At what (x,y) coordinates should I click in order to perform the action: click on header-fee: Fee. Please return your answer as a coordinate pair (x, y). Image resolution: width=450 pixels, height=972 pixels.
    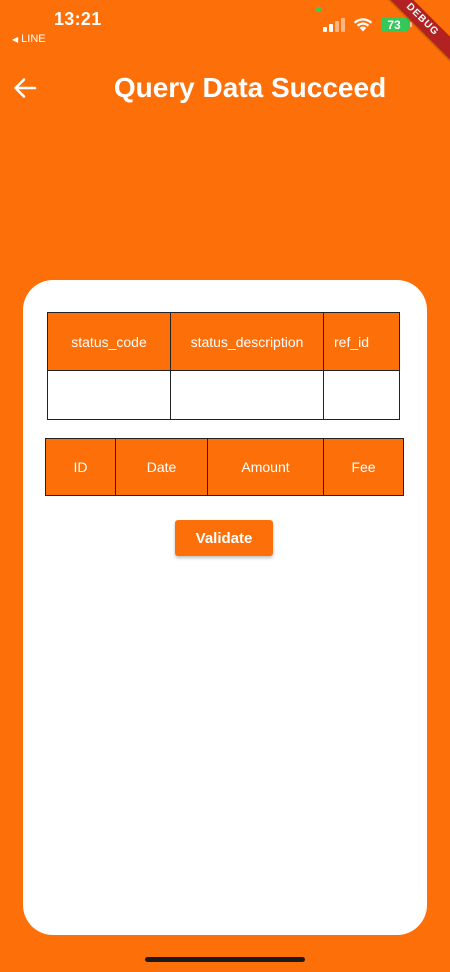
    Looking at the image, I should click on (363, 467).